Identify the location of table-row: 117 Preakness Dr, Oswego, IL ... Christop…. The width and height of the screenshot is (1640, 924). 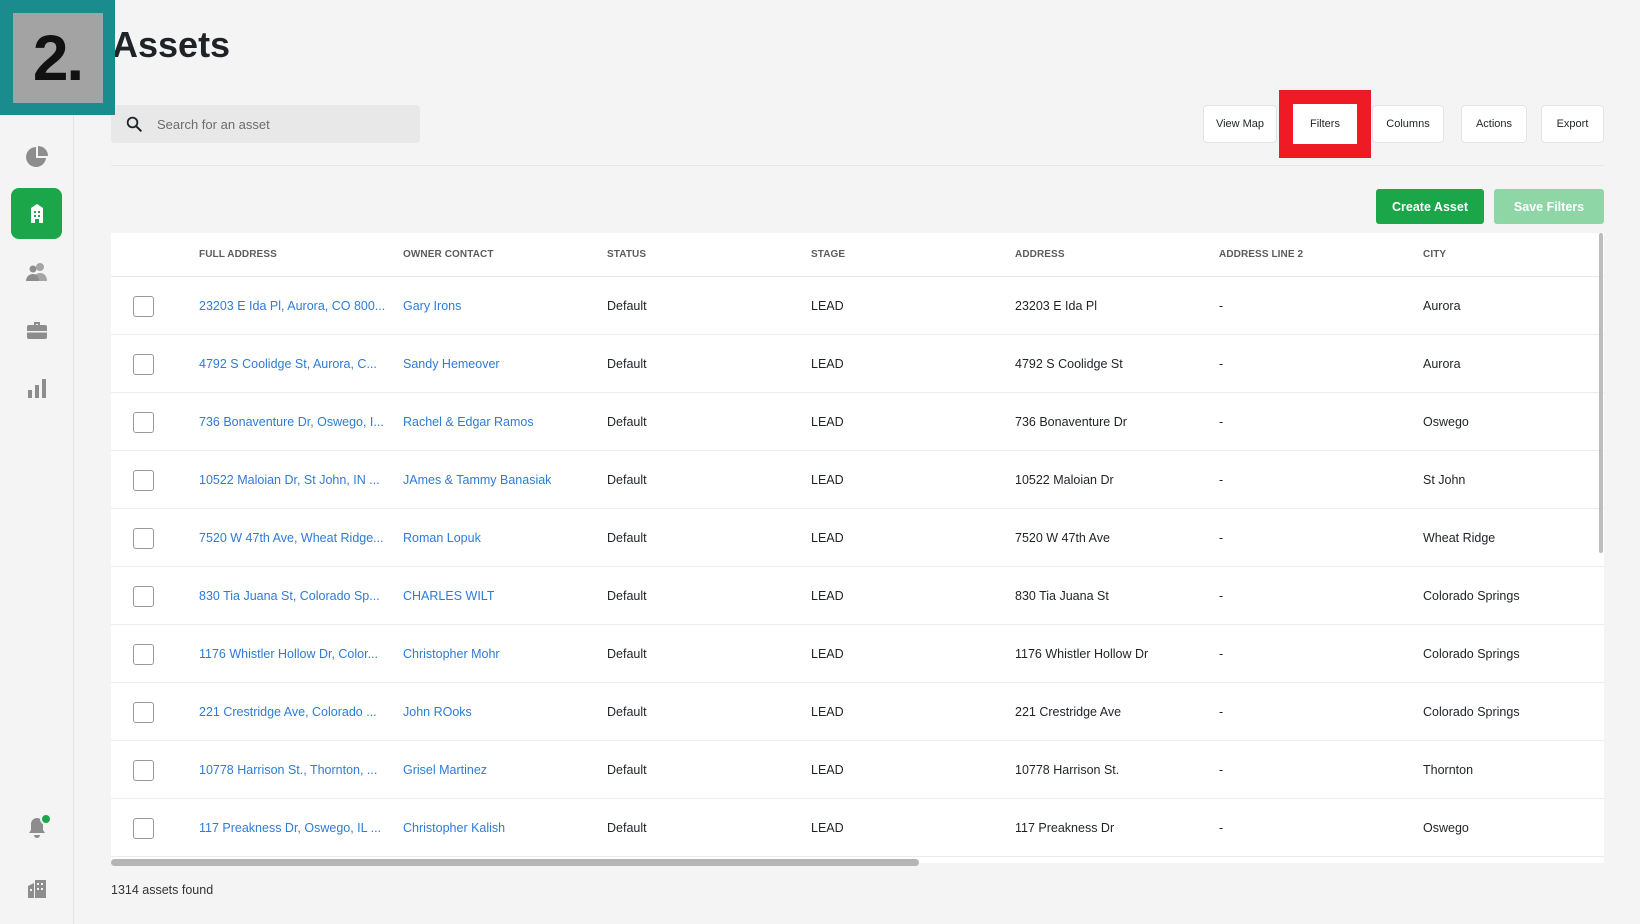
(857, 828).